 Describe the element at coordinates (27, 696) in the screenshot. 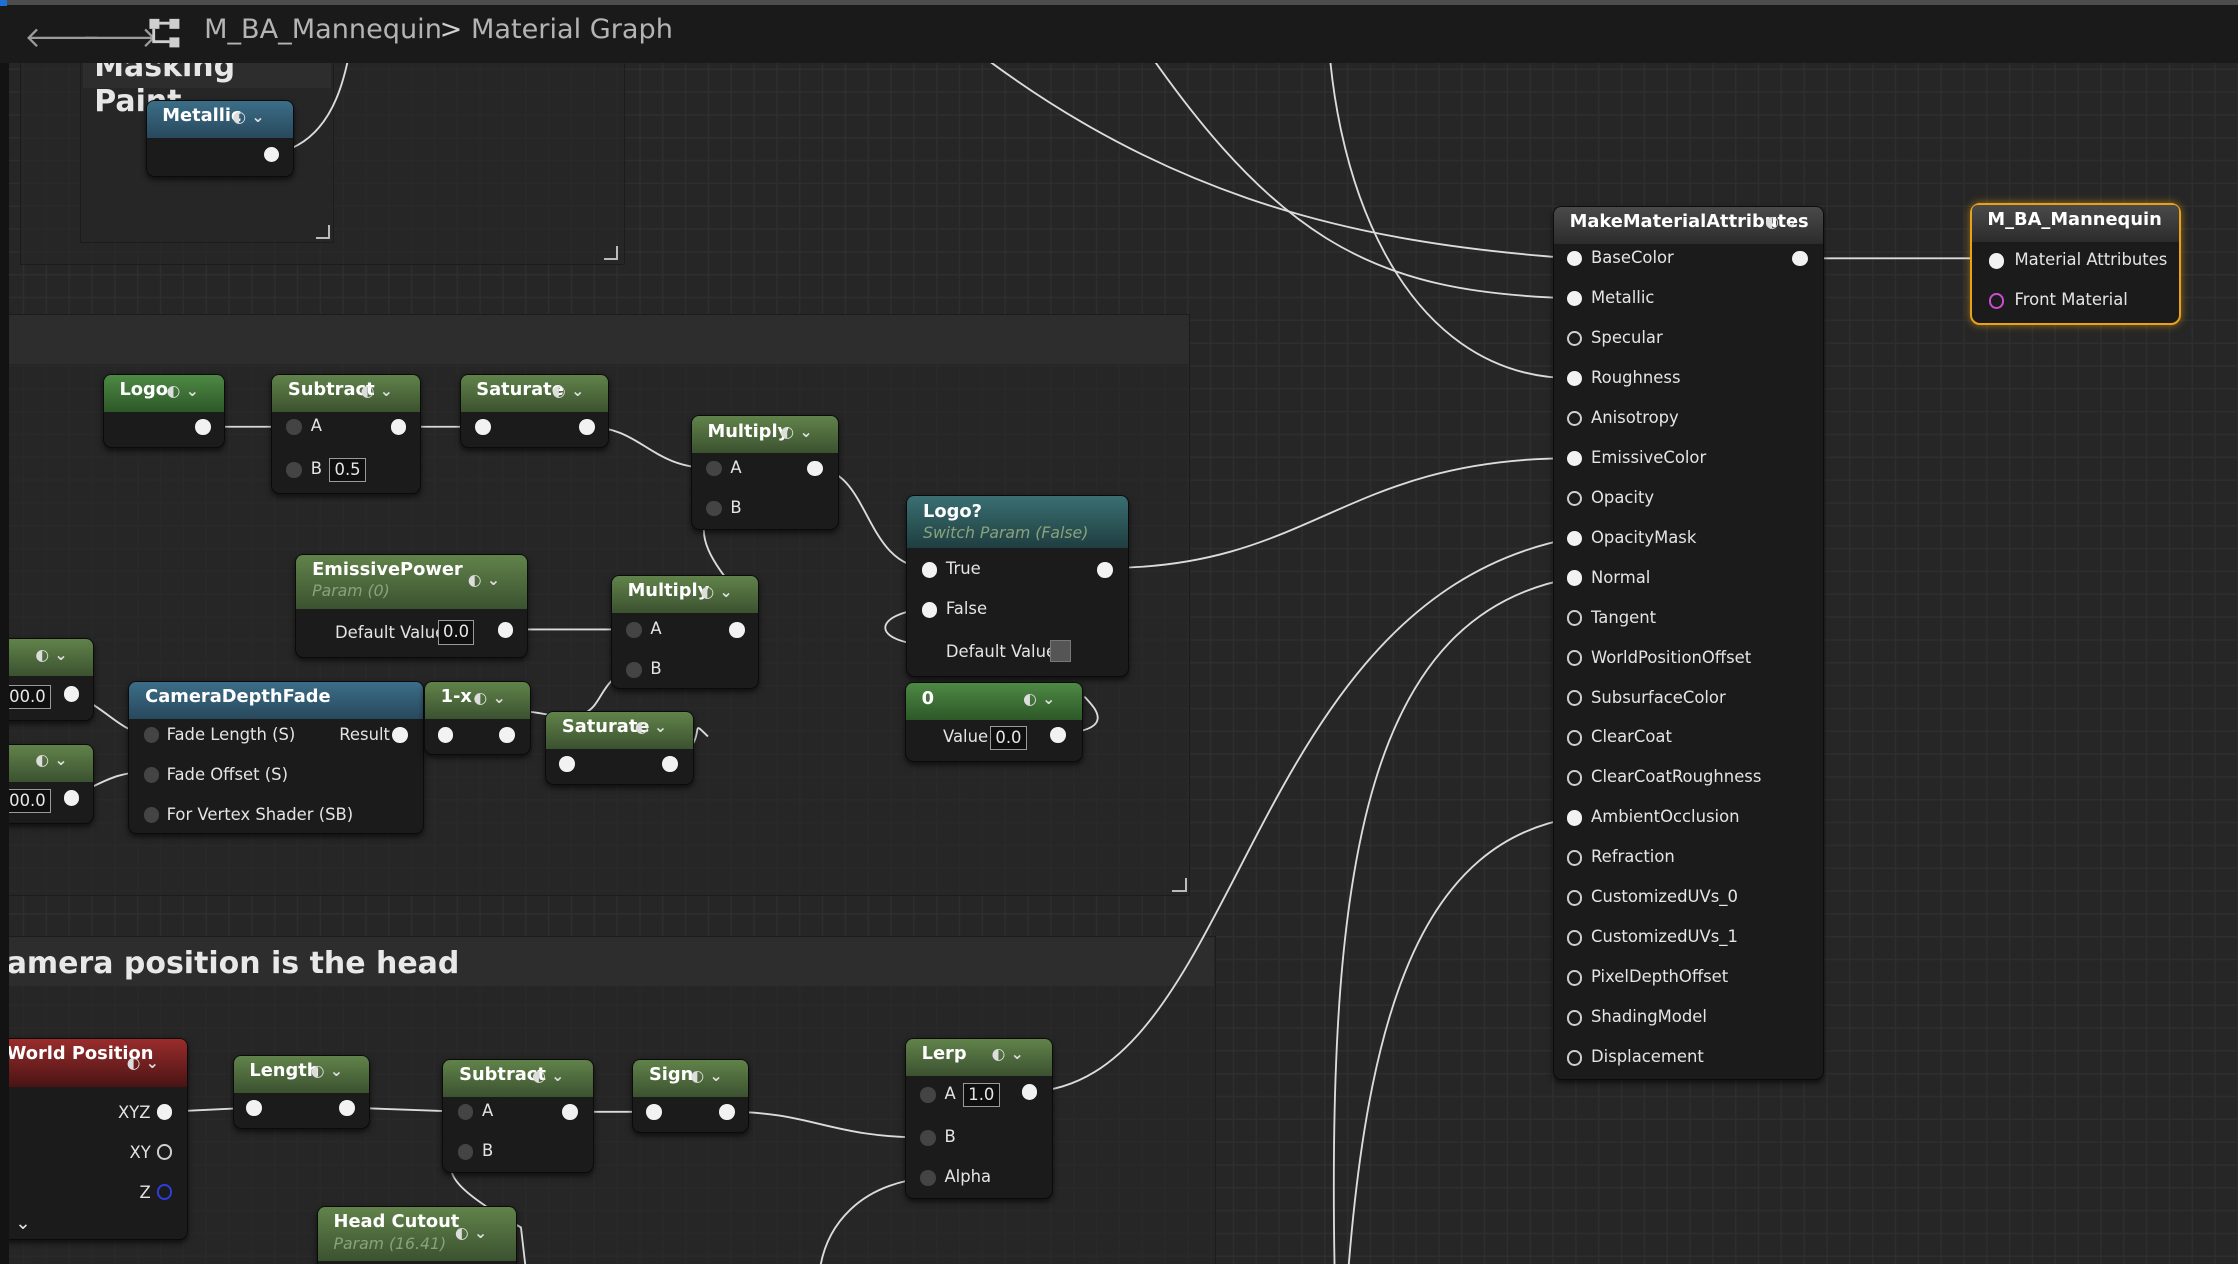

I see `value-field: 00.0` at that location.